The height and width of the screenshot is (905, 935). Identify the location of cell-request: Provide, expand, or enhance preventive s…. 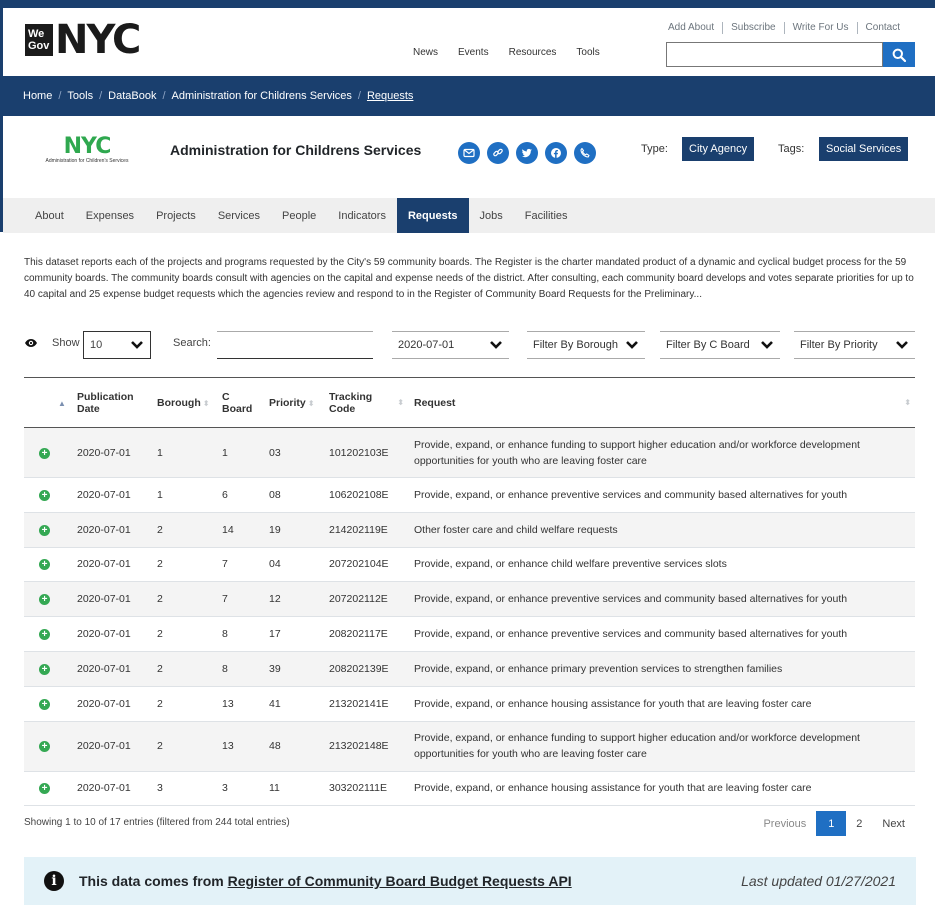
(662, 634).